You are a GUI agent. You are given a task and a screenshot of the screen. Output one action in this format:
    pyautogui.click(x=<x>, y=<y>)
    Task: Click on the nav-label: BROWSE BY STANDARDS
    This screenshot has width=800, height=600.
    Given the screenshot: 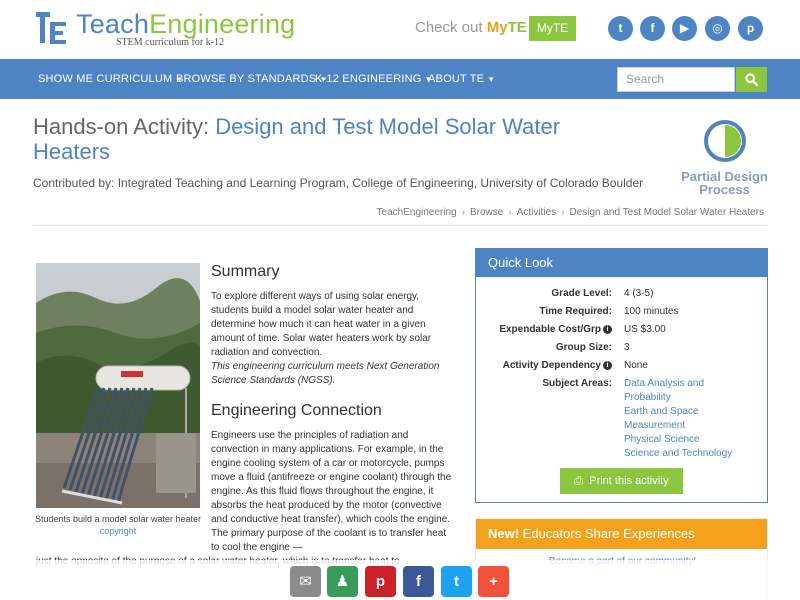 What is the action you would take?
    pyautogui.click(x=246, y=79)
    